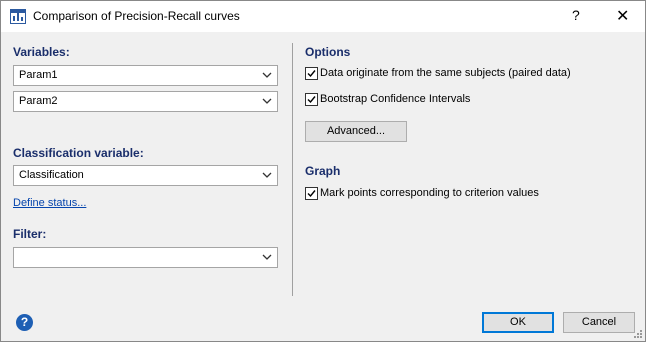  I want to click on bootstrap-label: Bootstrap Confidence Intervals, so click(395, 99).